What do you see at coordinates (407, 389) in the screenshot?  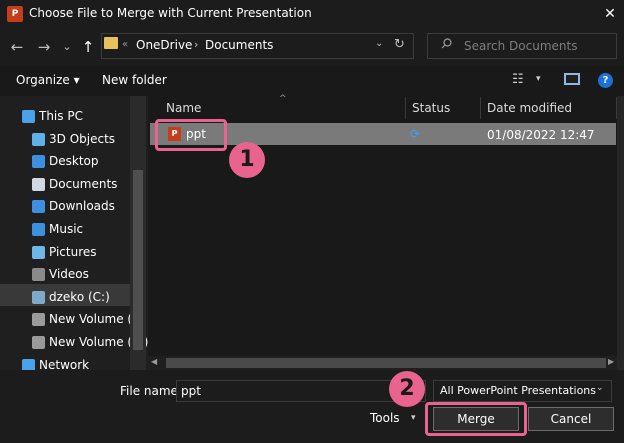 I see `step-2-callout: 2` at bounding box center [407, 389].